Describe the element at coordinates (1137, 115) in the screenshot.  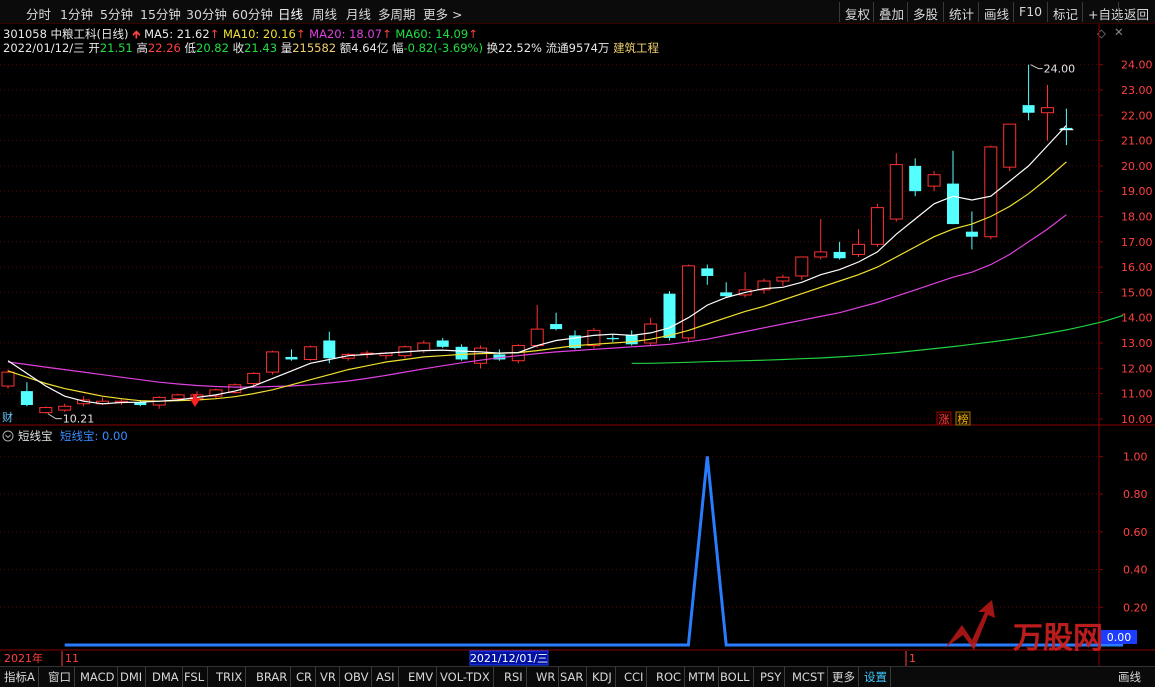
I see `price-tick-label: 22.00` at that location.